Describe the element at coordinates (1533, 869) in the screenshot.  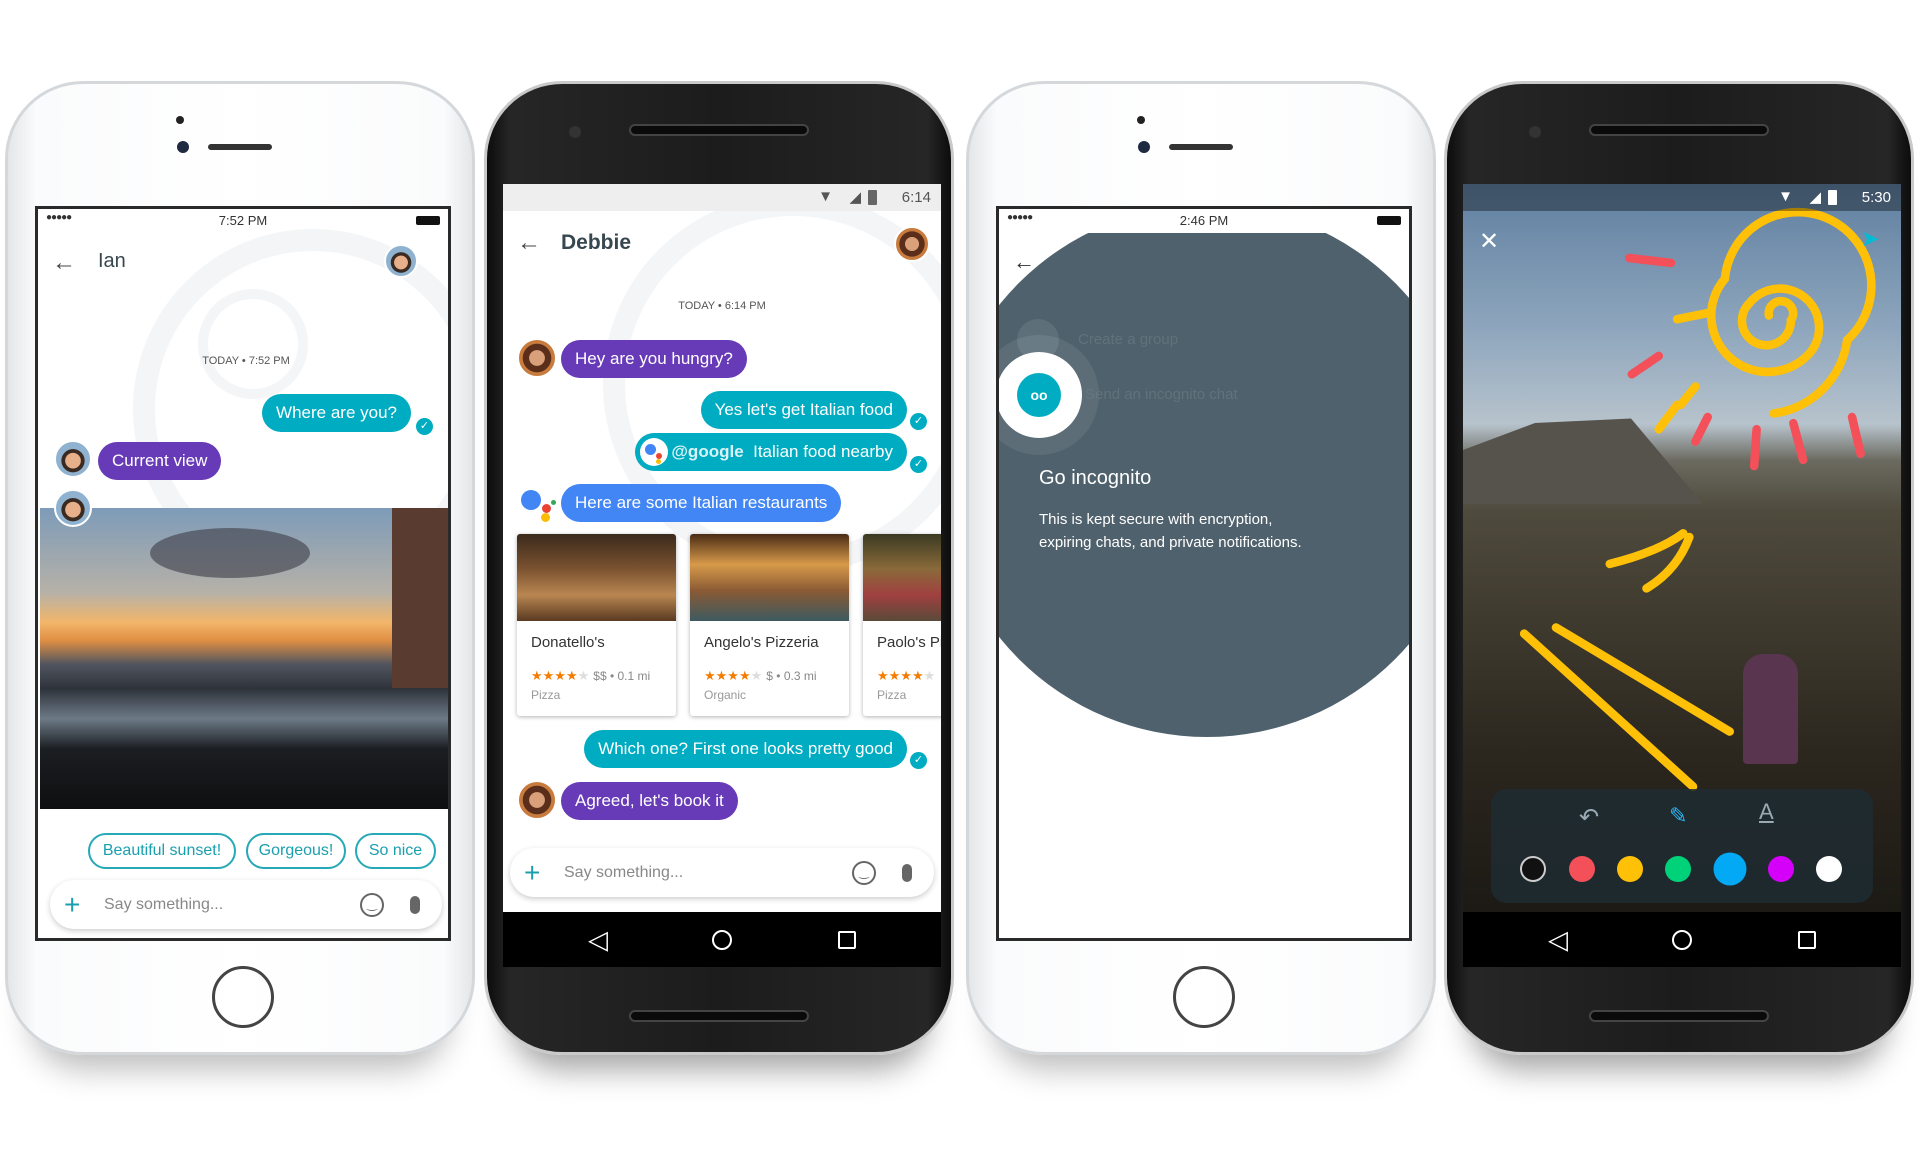
I see `color-swatch-black` at that location.